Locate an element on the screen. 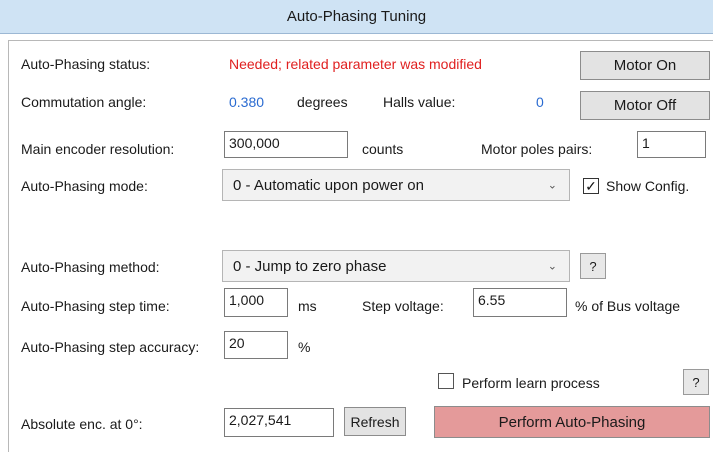 The width and height of the screenshot is (713, 452). method-help-button: ? is located at coordinates (593, 266).